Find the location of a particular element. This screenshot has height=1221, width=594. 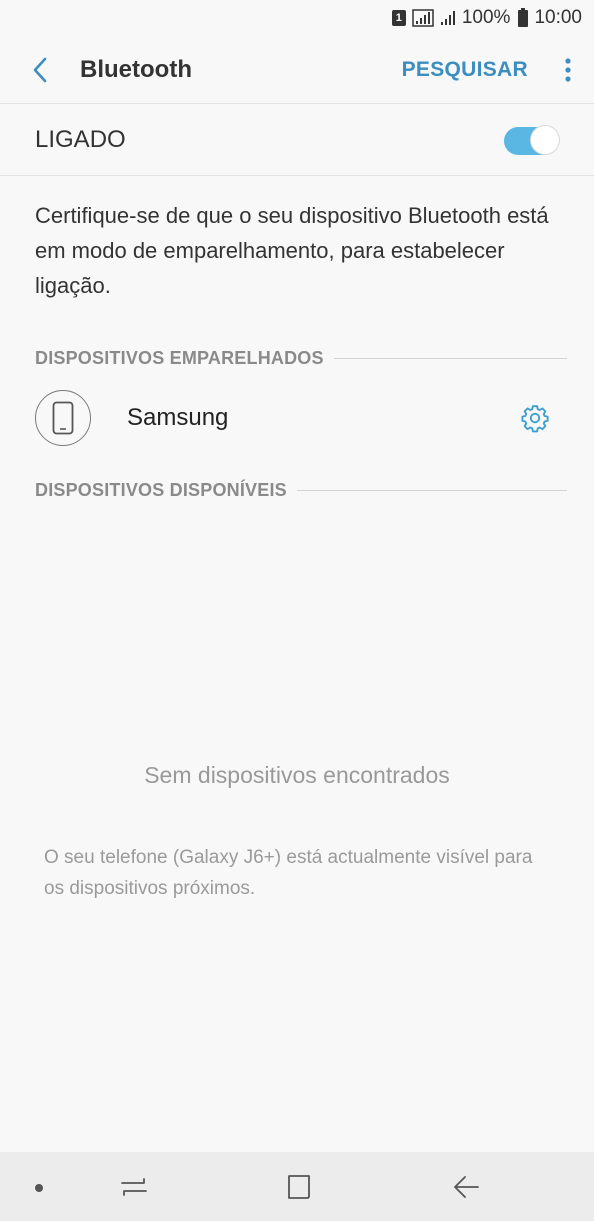

more-vertical-icon is located at coordinates (568, 69).